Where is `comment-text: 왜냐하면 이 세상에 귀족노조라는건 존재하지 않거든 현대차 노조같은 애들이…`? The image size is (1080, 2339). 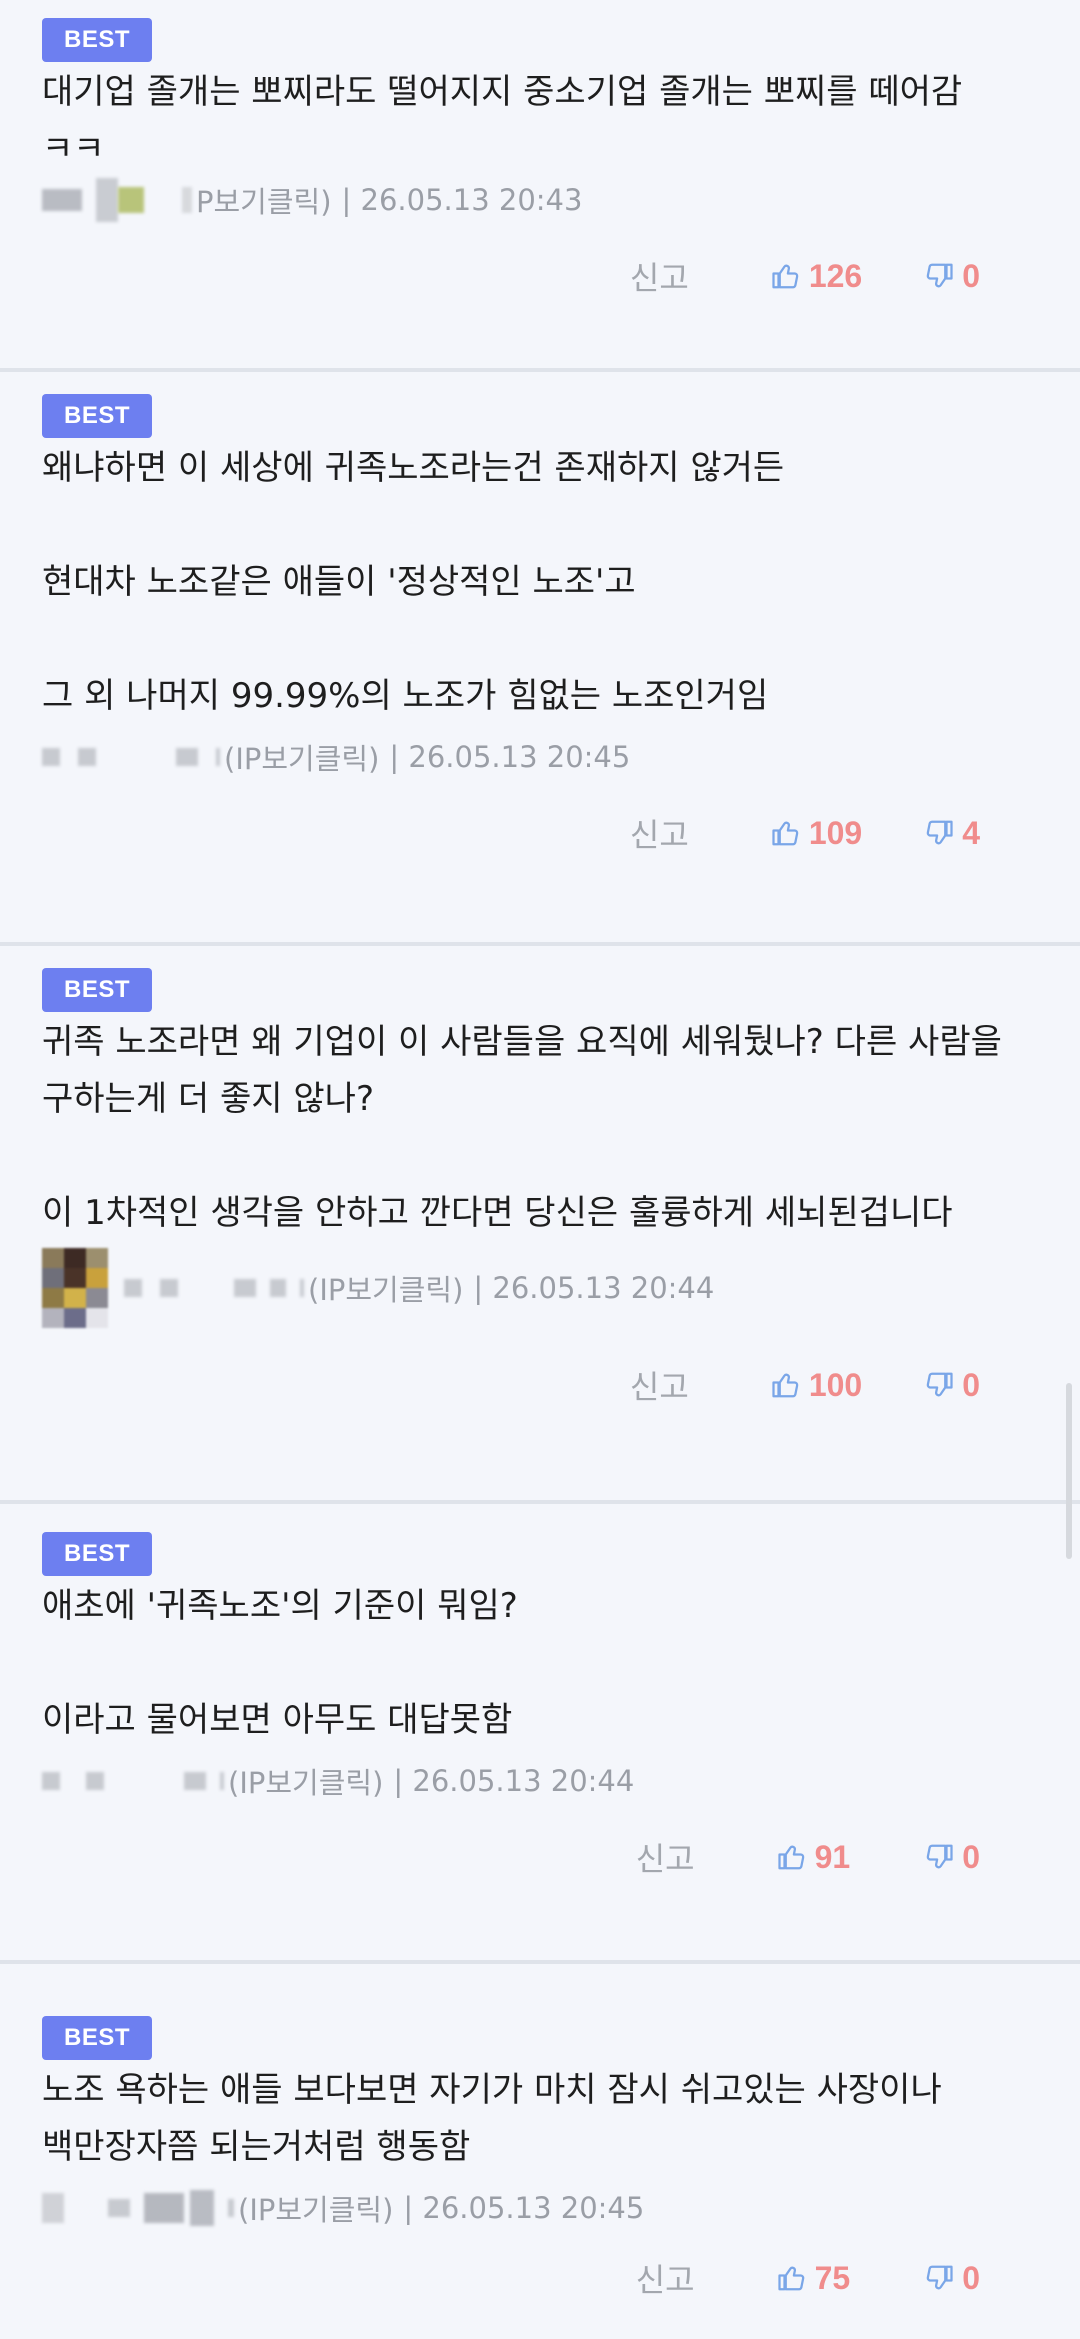
comment-text: 왜냐하면 이 세상에 귀족노조라는건 존재하지 않거든 현대차 노조같은 애들이… is located at coordinates (413, 582).